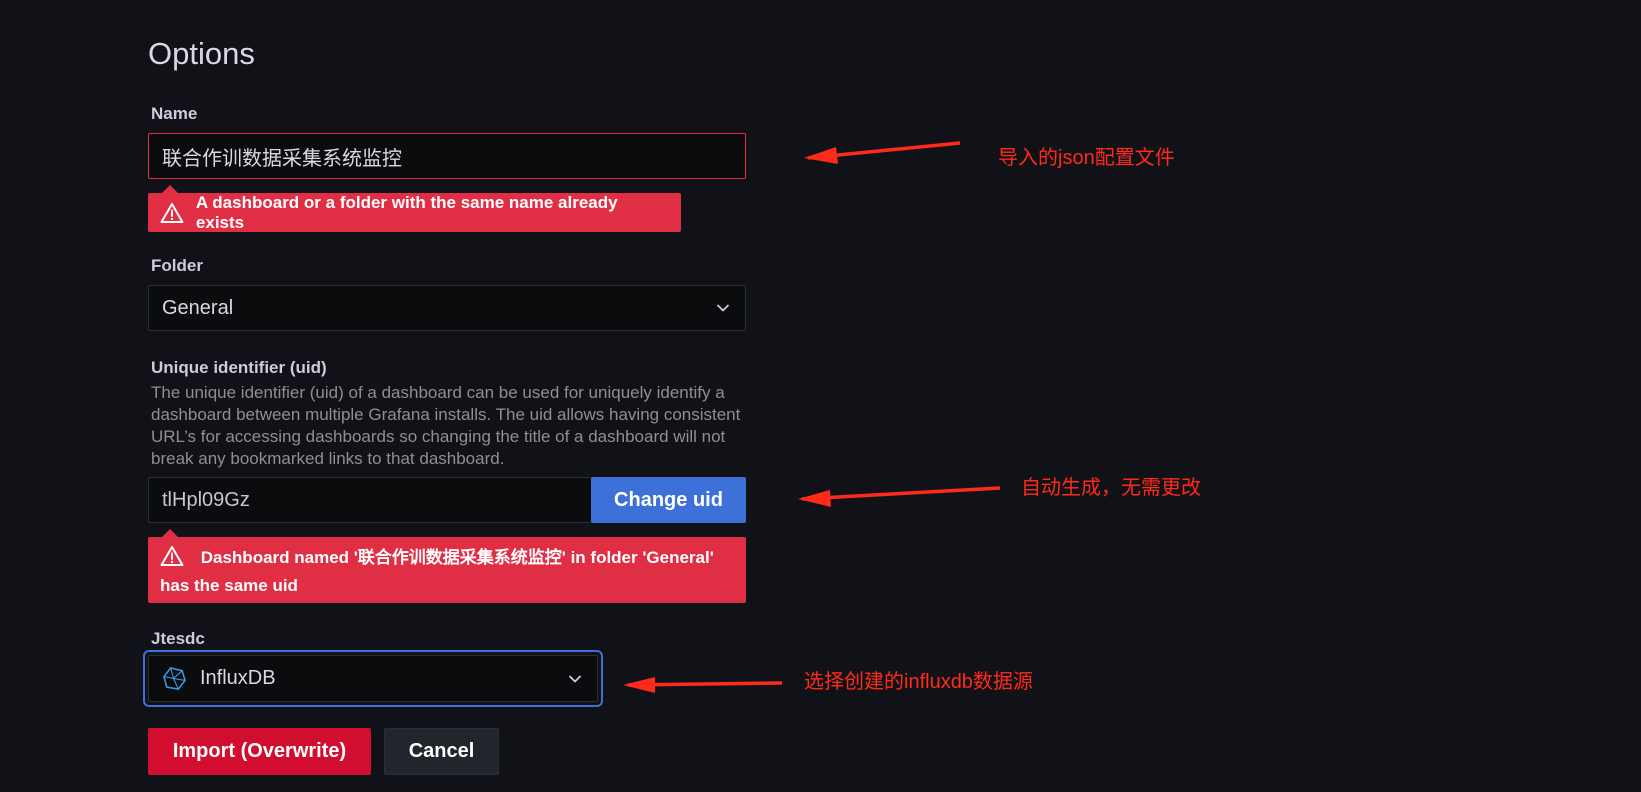  What do you see at coordinates (1086, 158) in the screenshot?
I see `annotation-name-note: 导入的json配置文件` at bounding box center [1086, 158].